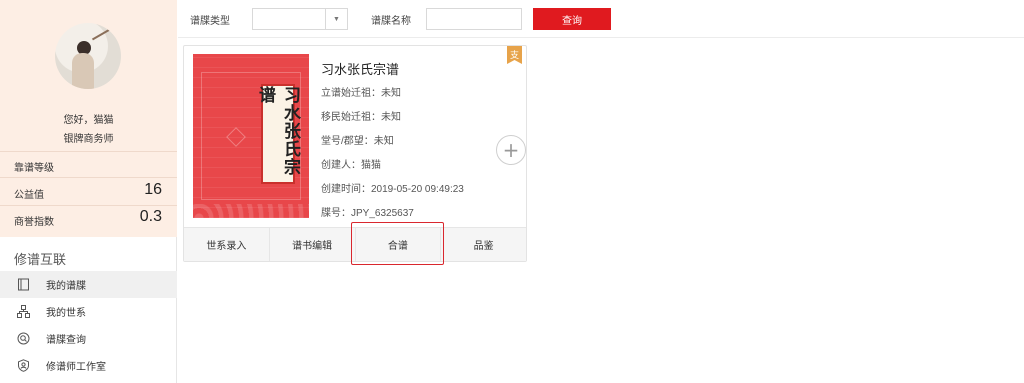  Describe the element at coordinates (66, 286) in the screenshot. I see `sidebar-item-label: 我的谱牒` at that location.